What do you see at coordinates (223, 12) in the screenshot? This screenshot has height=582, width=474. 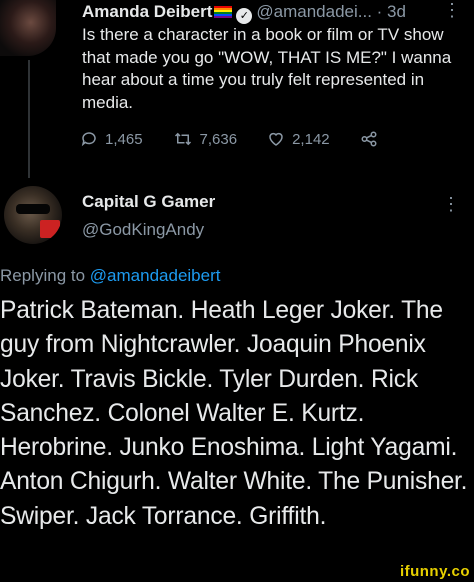 I see `pride-flag-icon` at bounding box center [223, 12].